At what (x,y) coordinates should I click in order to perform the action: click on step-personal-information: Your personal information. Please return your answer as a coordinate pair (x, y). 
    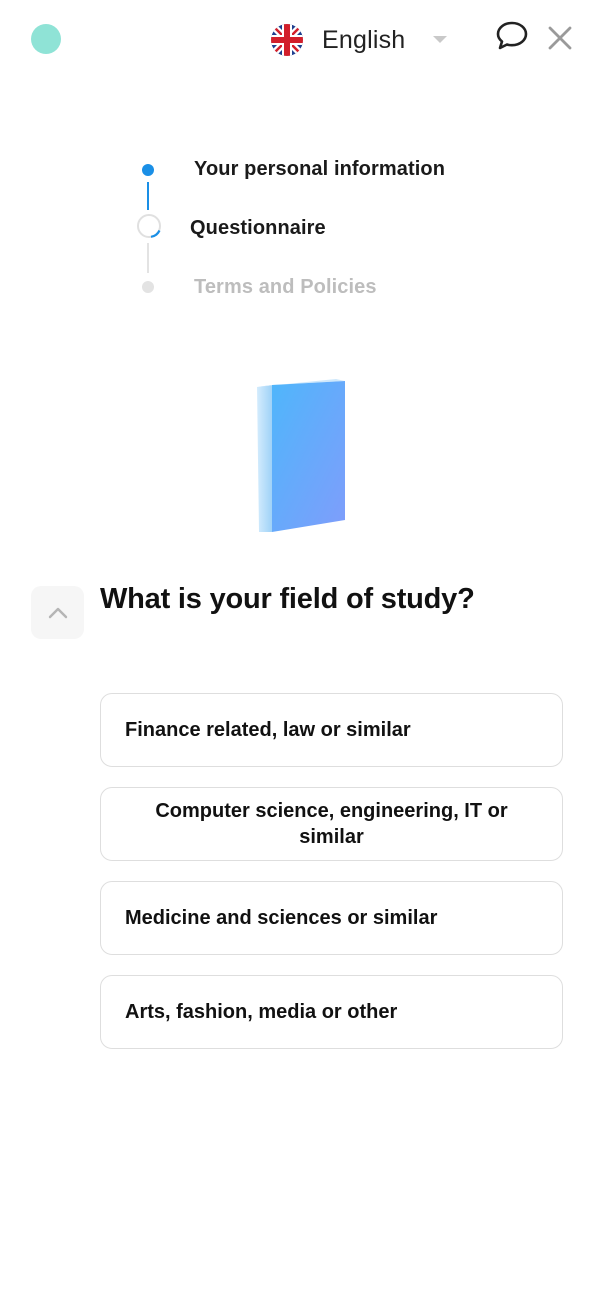
    Looking at the image, I should click on (320, 169).